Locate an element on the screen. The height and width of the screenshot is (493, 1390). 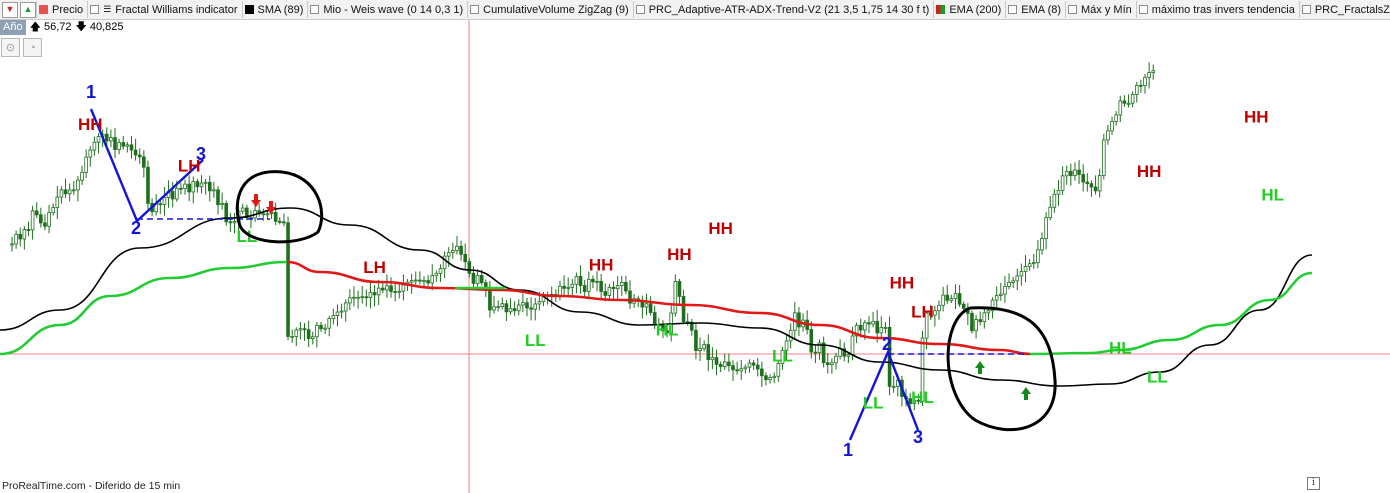
period-selector: Año is located at coordinates (13, 27).